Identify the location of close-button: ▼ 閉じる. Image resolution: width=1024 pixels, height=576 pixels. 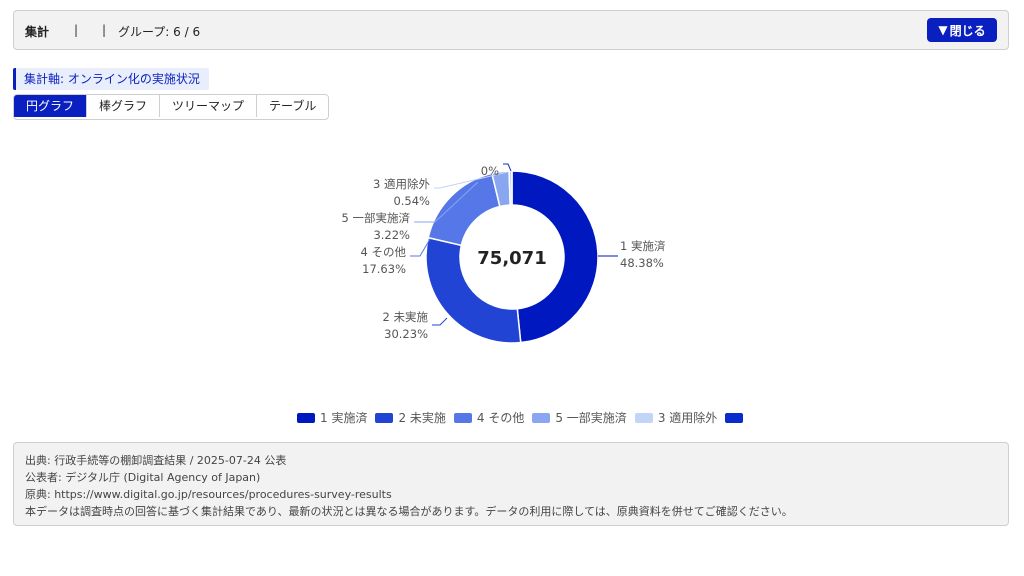
(962, 30).